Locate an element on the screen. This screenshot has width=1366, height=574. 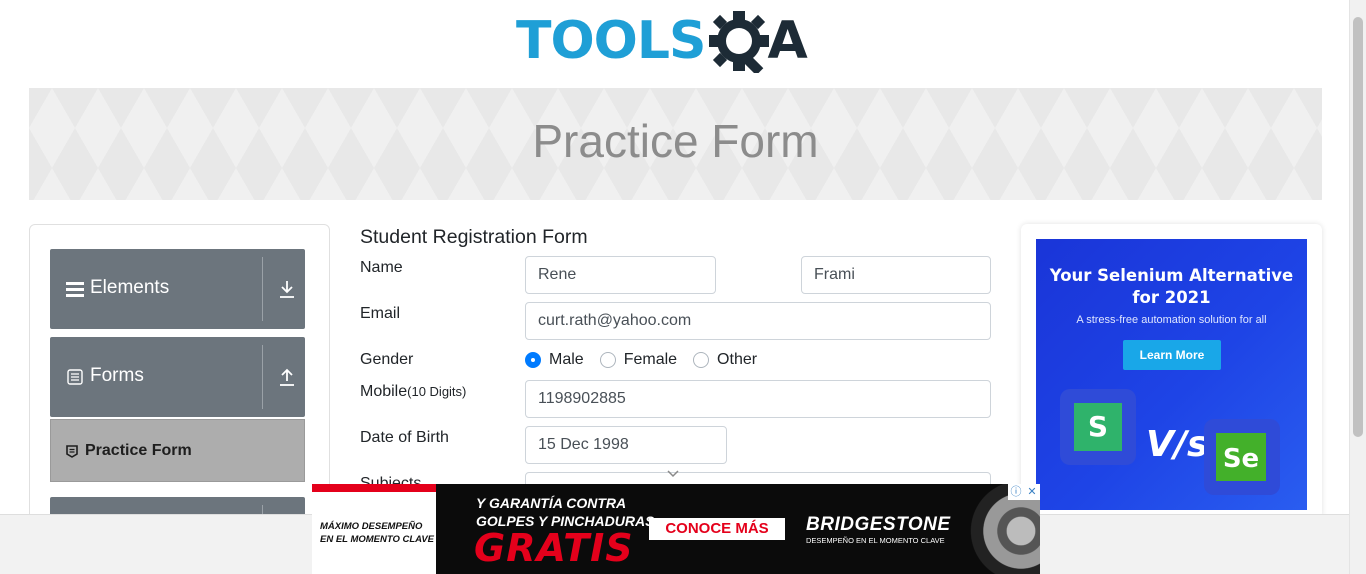
gender-radio-group: Male Female Other is located at coordinates (649, 360).